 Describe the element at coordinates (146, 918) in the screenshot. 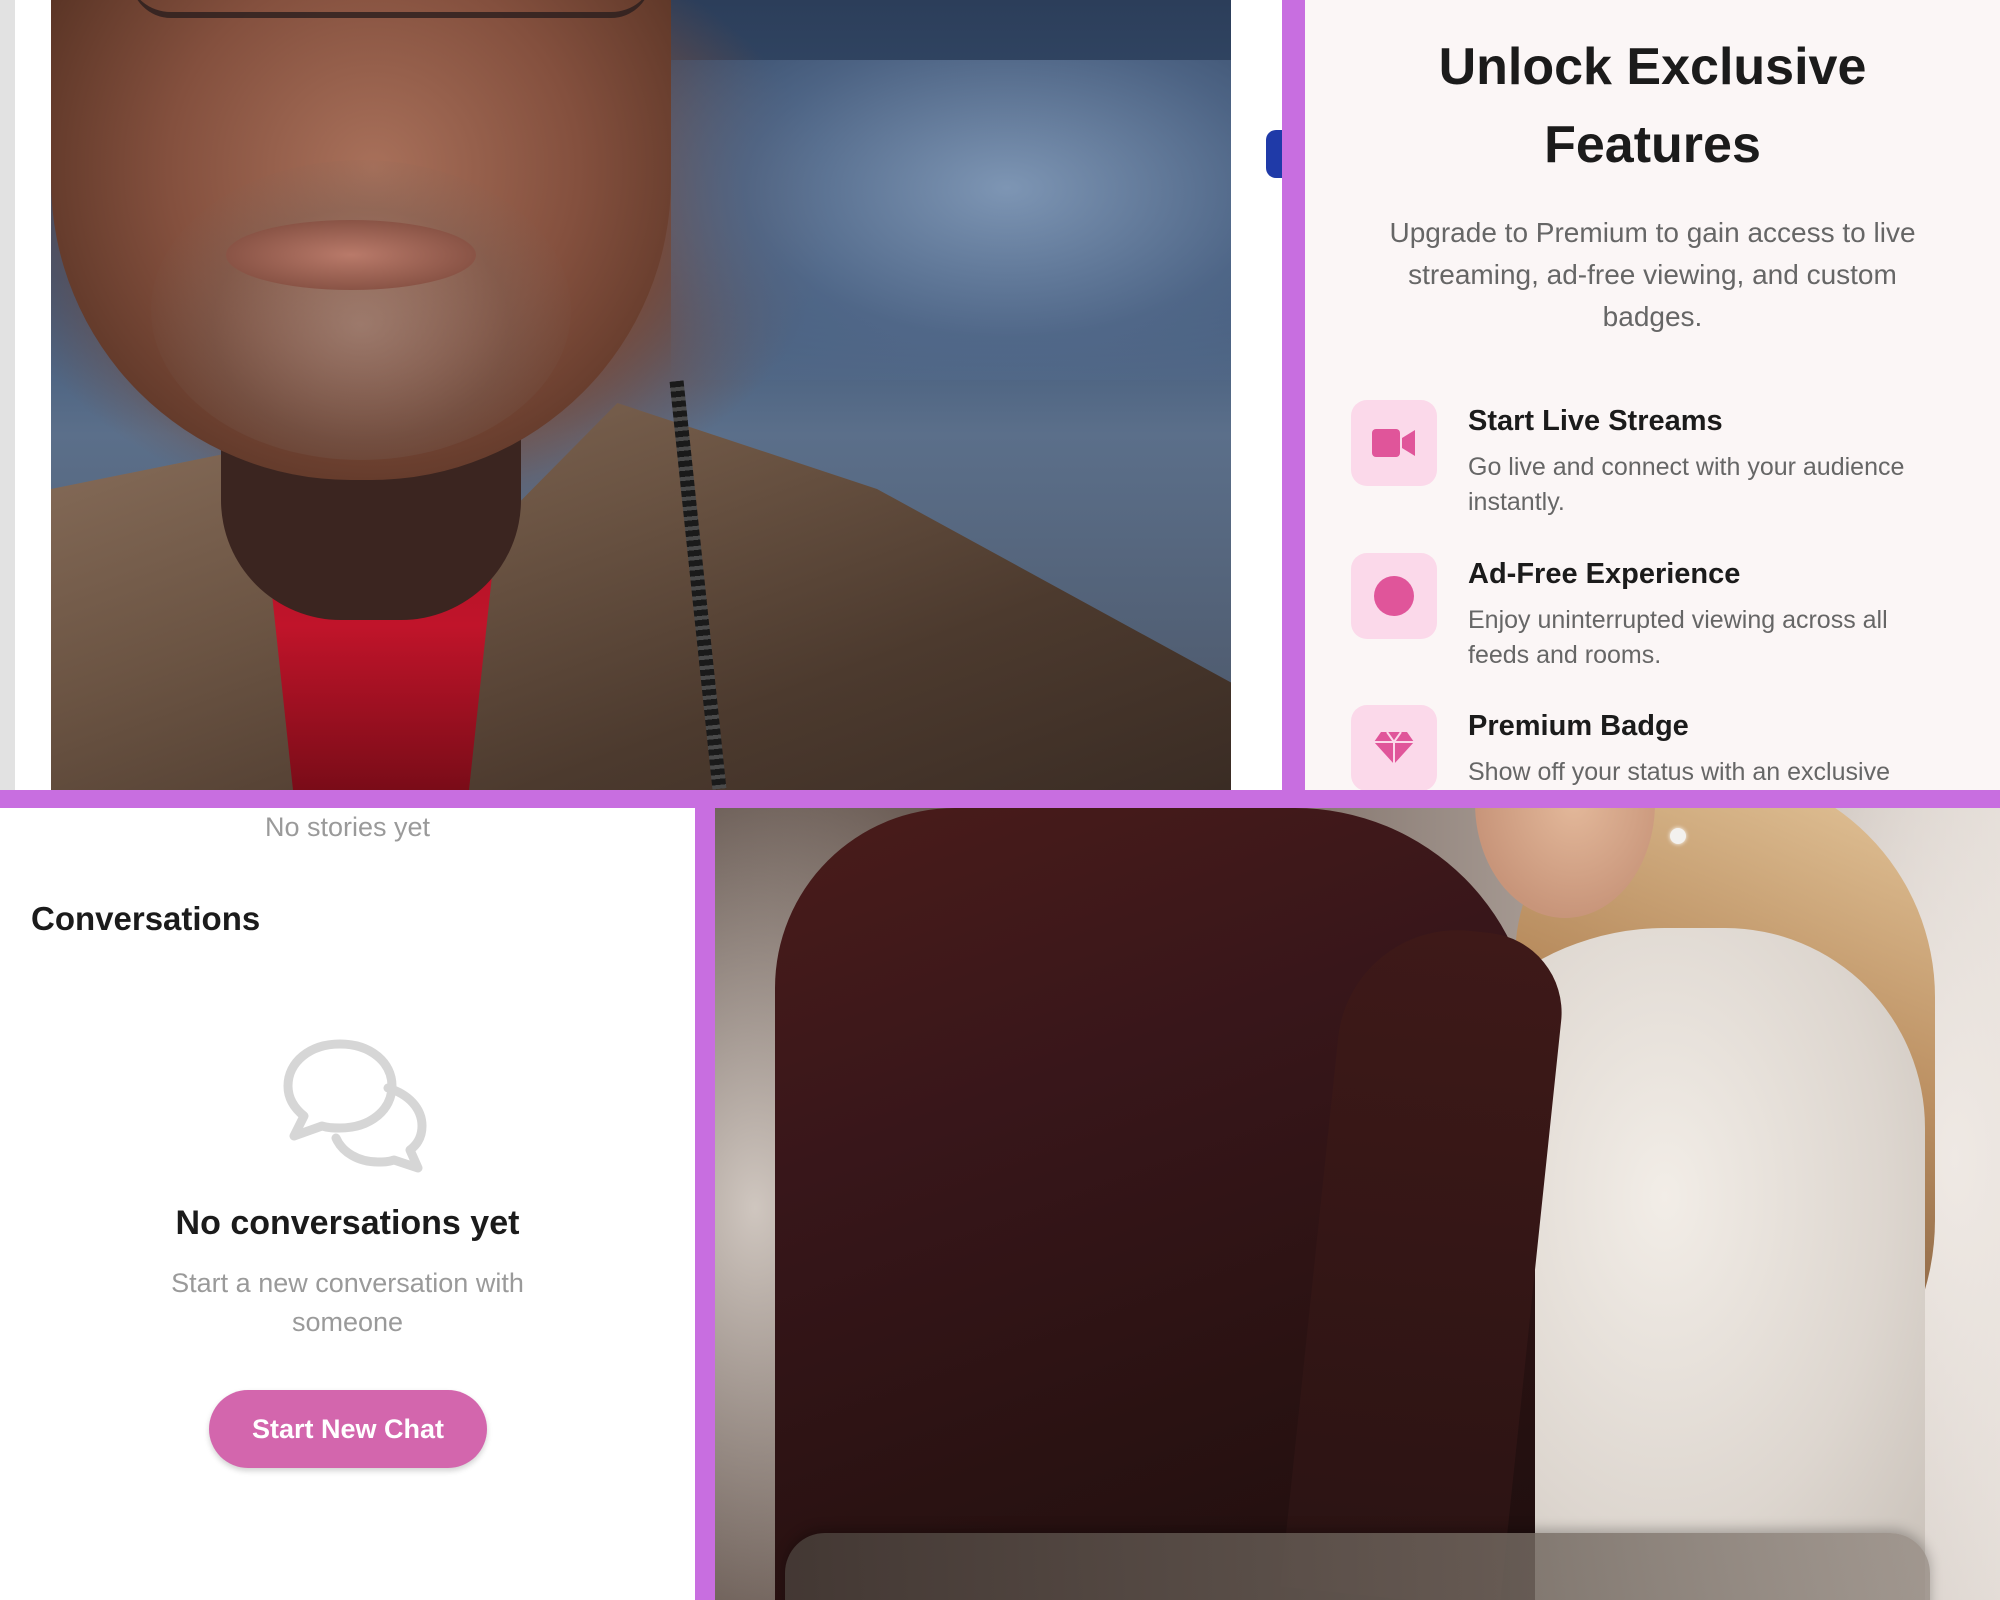

I see `conversations-heading: Conversations` at that location.